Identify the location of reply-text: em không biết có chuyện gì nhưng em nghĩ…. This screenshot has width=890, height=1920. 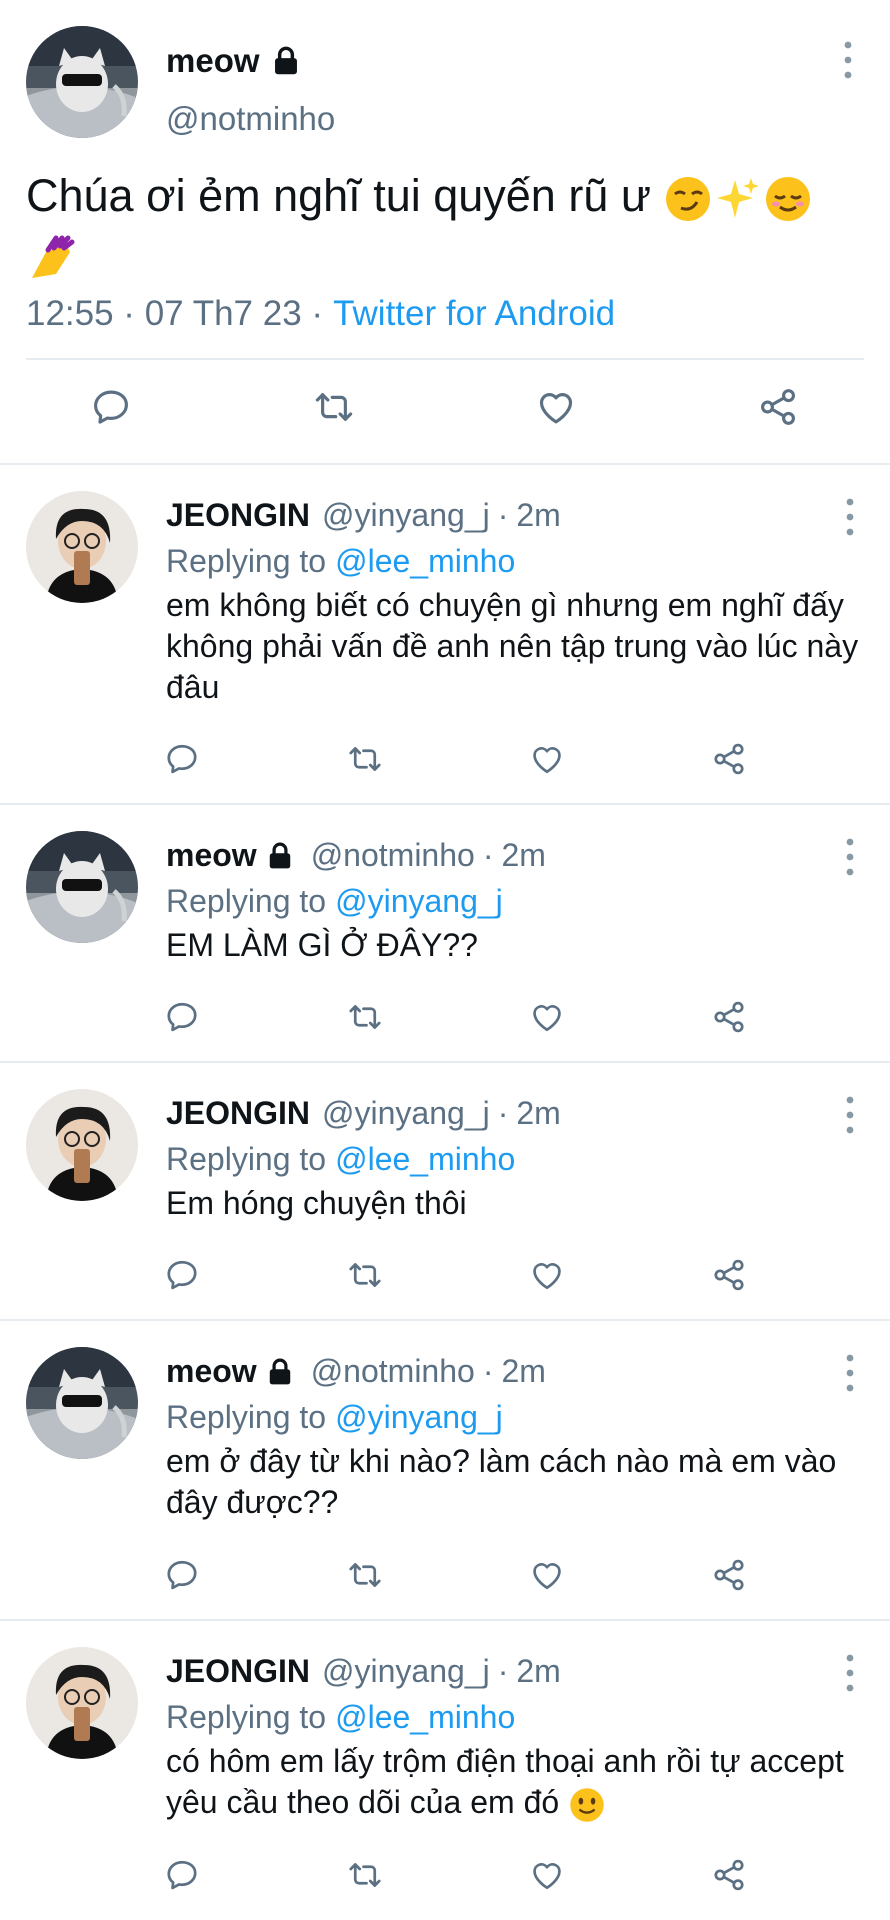
(512, 646).